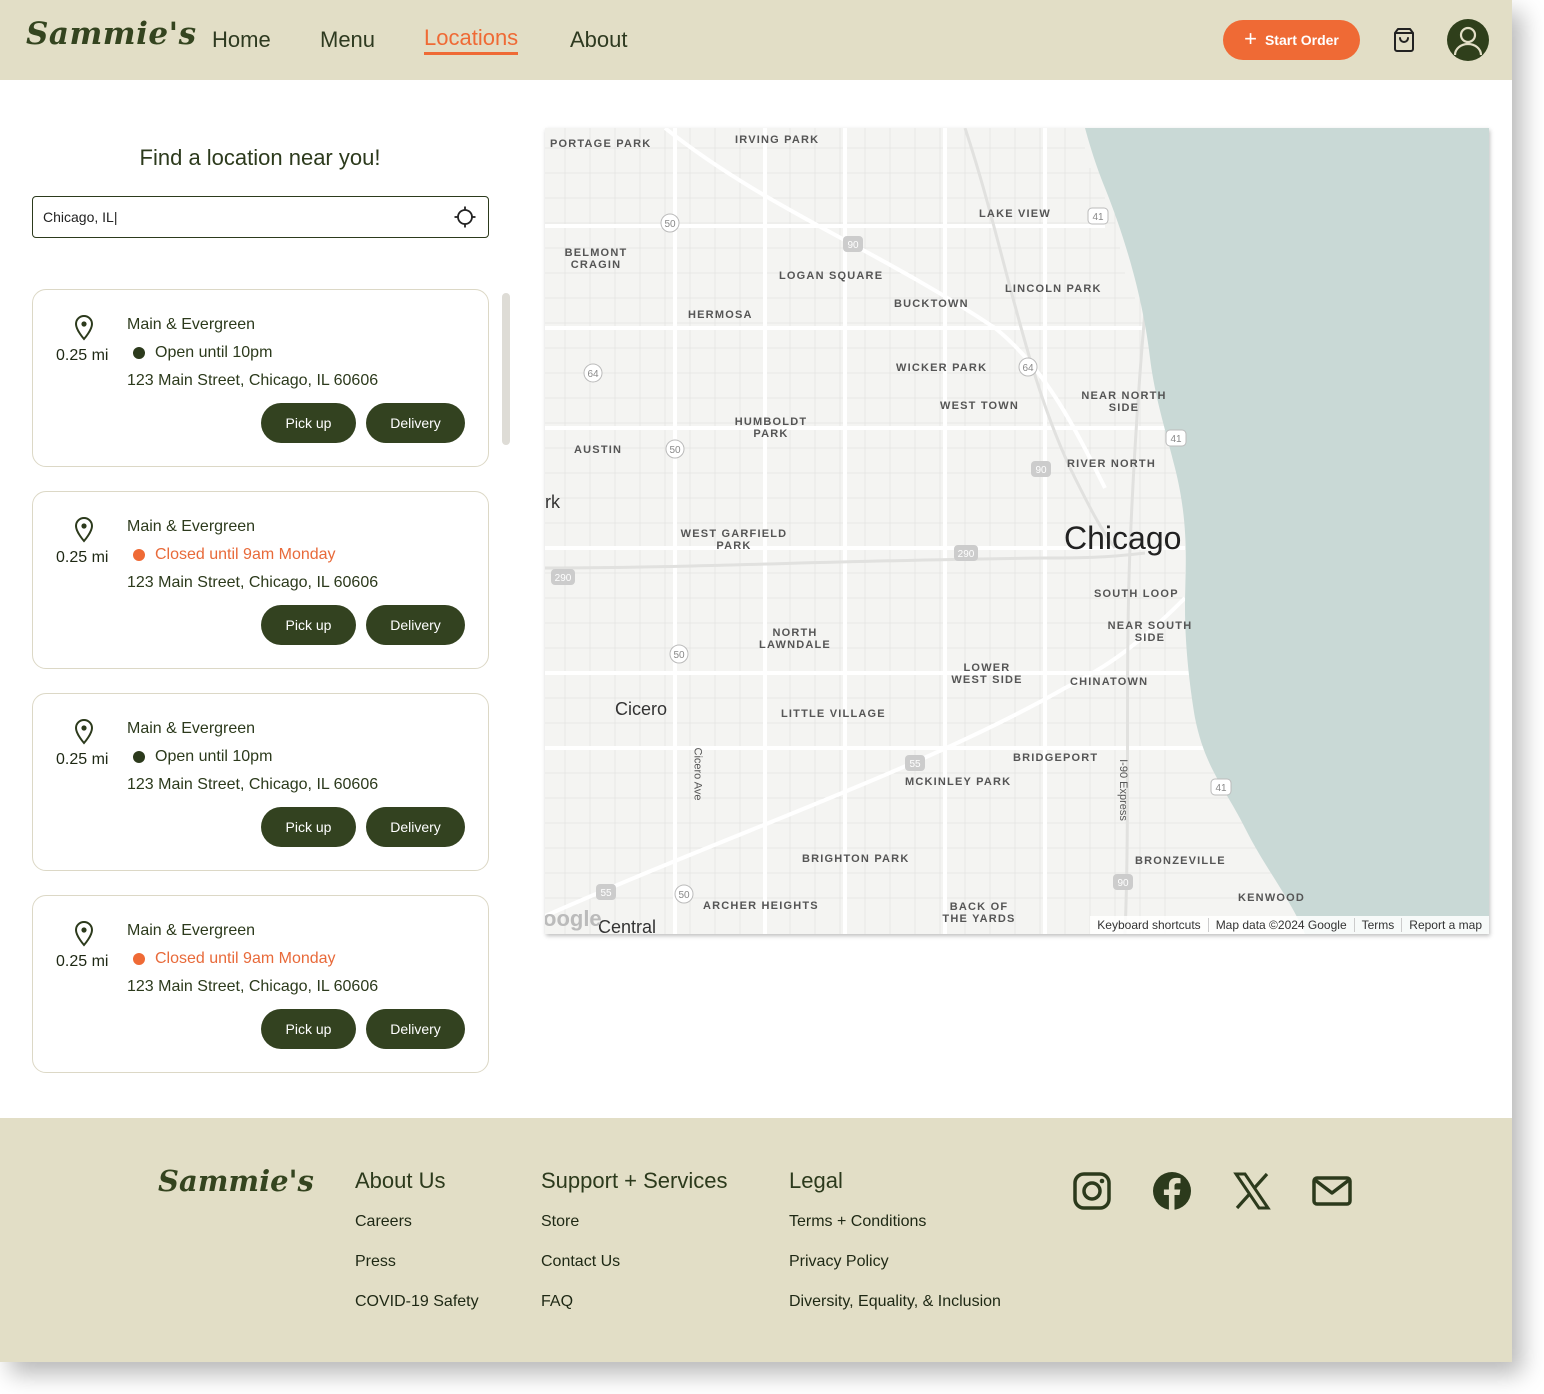 Image resolution: width=1544 pixels, height=1394 pixels. I want to click on map-label: BRIGHTON PARK, so click(856, 859).